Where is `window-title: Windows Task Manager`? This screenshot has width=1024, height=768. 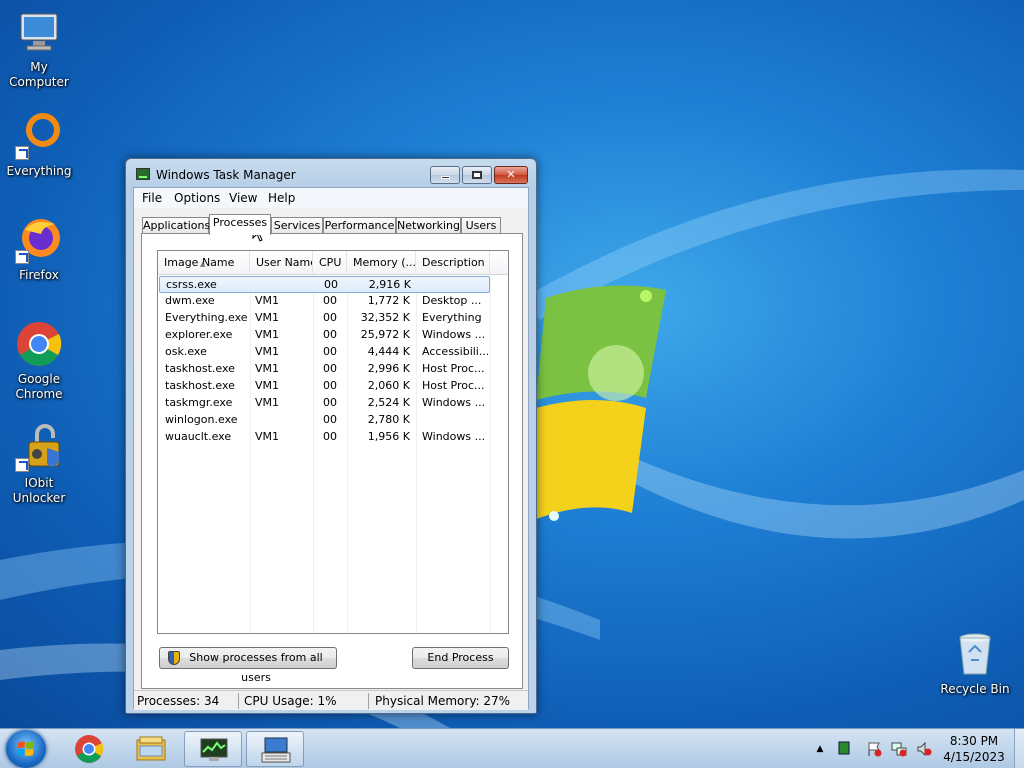 window-title: Windows Task Manager is located at coordinates (226, 175).